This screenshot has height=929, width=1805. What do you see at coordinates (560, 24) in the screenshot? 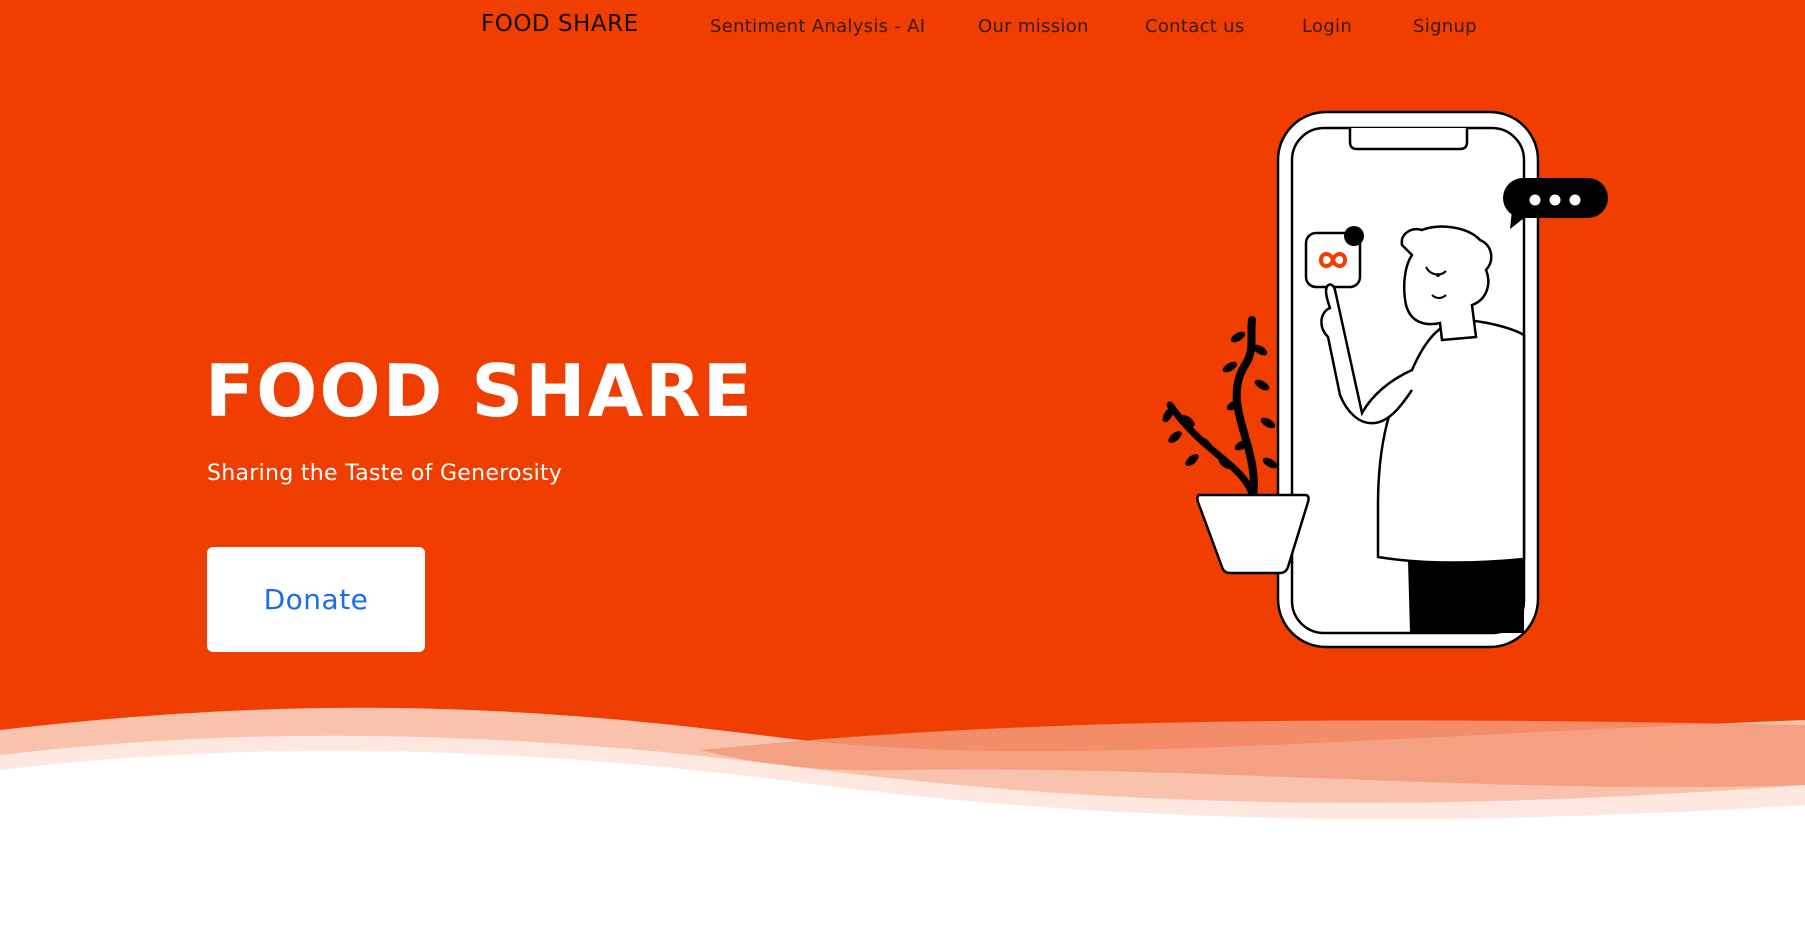
I see `nav-brand: FOOD SHARE` at bounding box center [560, 24].